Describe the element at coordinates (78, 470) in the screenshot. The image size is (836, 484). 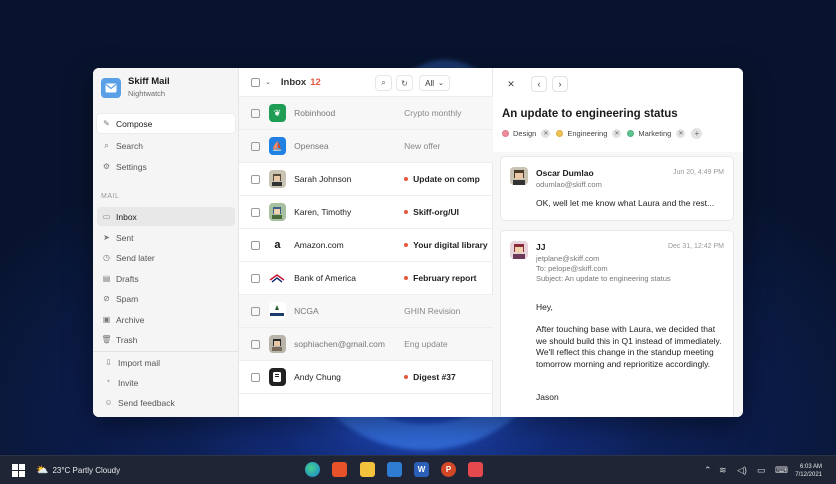
I see `weather-widget: ⛅ 23°C Partly Cloudy` at that location.